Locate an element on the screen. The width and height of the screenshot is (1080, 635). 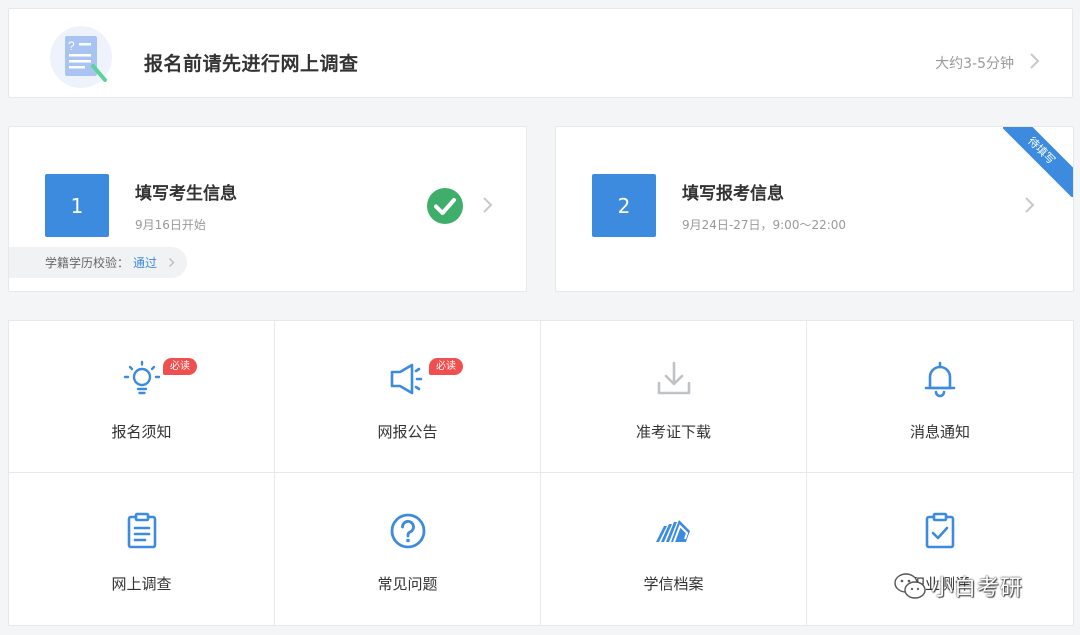
download-icon is located at coordinates (674, 379).